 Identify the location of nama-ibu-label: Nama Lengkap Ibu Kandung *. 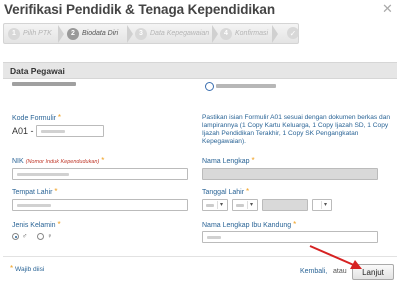
(249, 224).